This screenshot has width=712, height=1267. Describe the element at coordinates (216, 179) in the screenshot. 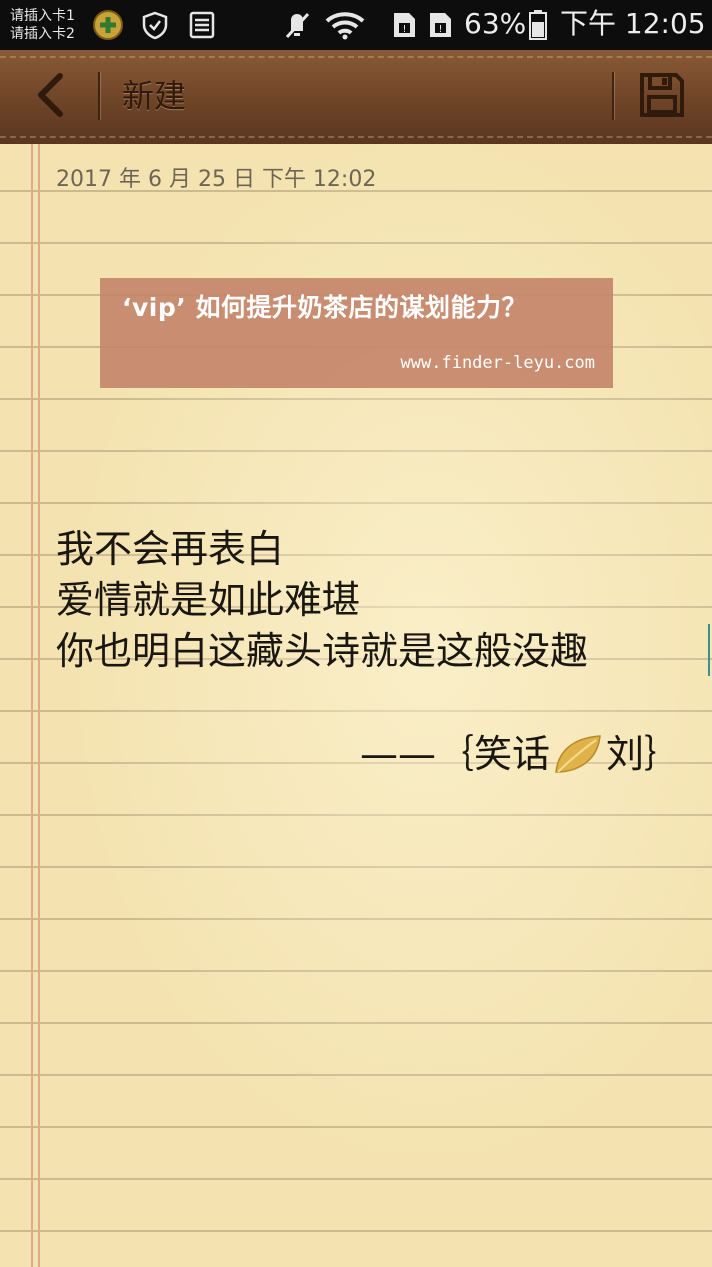

I see `note-date: 2017 年 6 月 25 日 下午 12:02` at that location.